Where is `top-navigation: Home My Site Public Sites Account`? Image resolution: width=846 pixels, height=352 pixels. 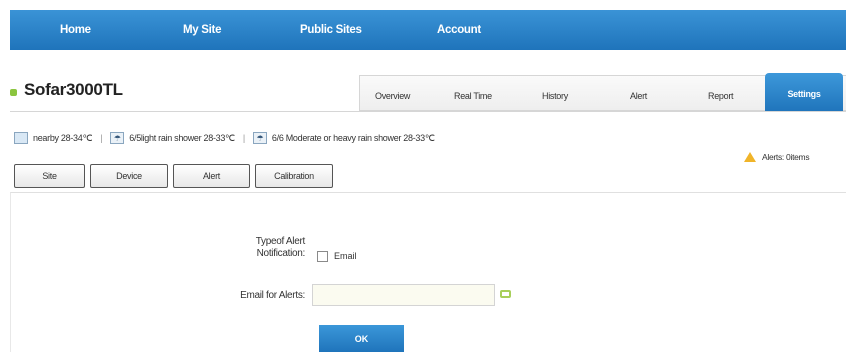
top-navigation: Home My Site Public Sites Account is located at coordinates (428, 30).